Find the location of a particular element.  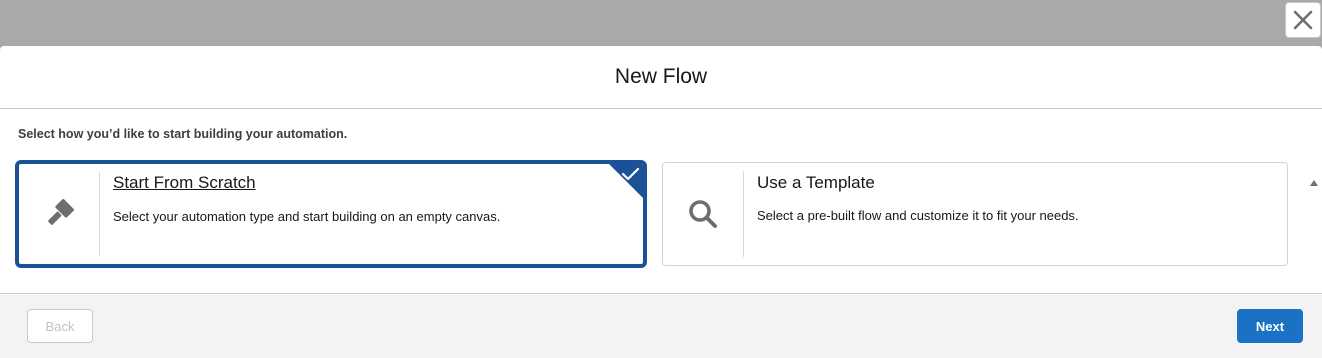

search-icon is located at coordinates (703, 214).